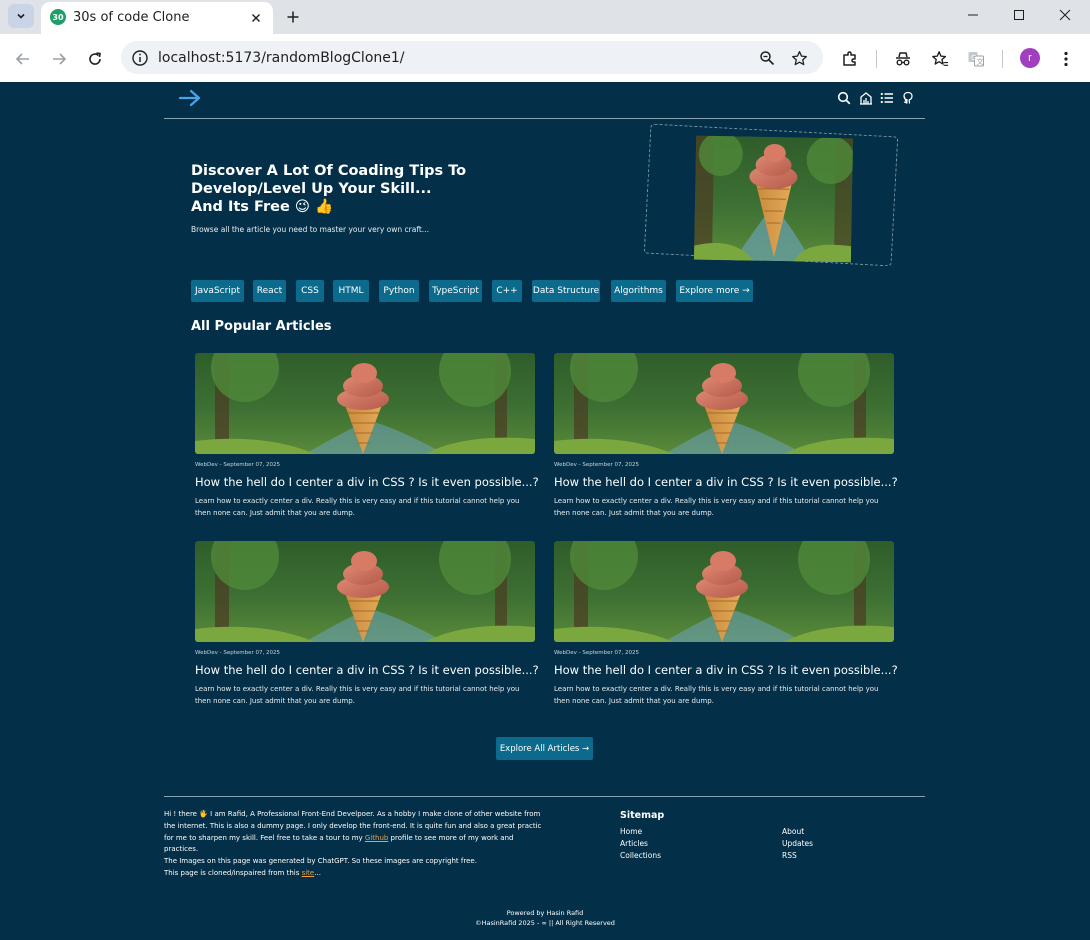  What do you see at coordinates (472, 57) in the screenshot?
I see `address-bar: localhost:5173/randomBlogClone1/` at bounding box center [472, 57].